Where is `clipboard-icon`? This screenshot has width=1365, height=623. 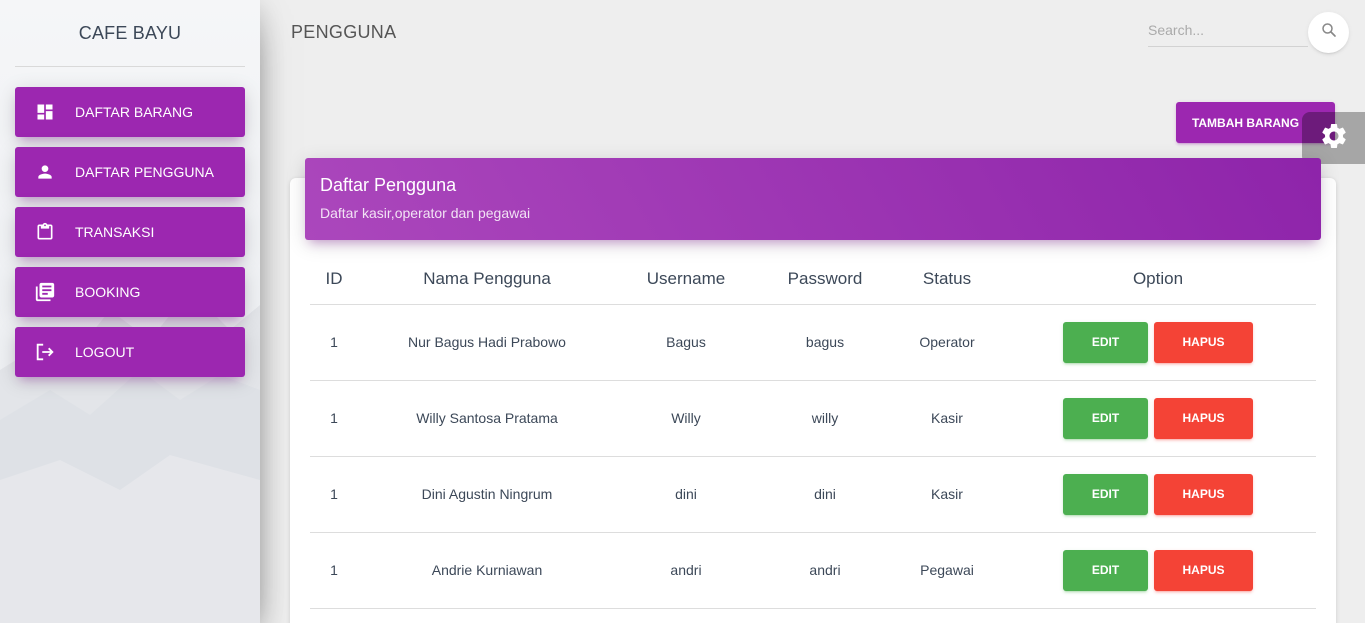
clipboard-icon is located at coordinates (45, 232).